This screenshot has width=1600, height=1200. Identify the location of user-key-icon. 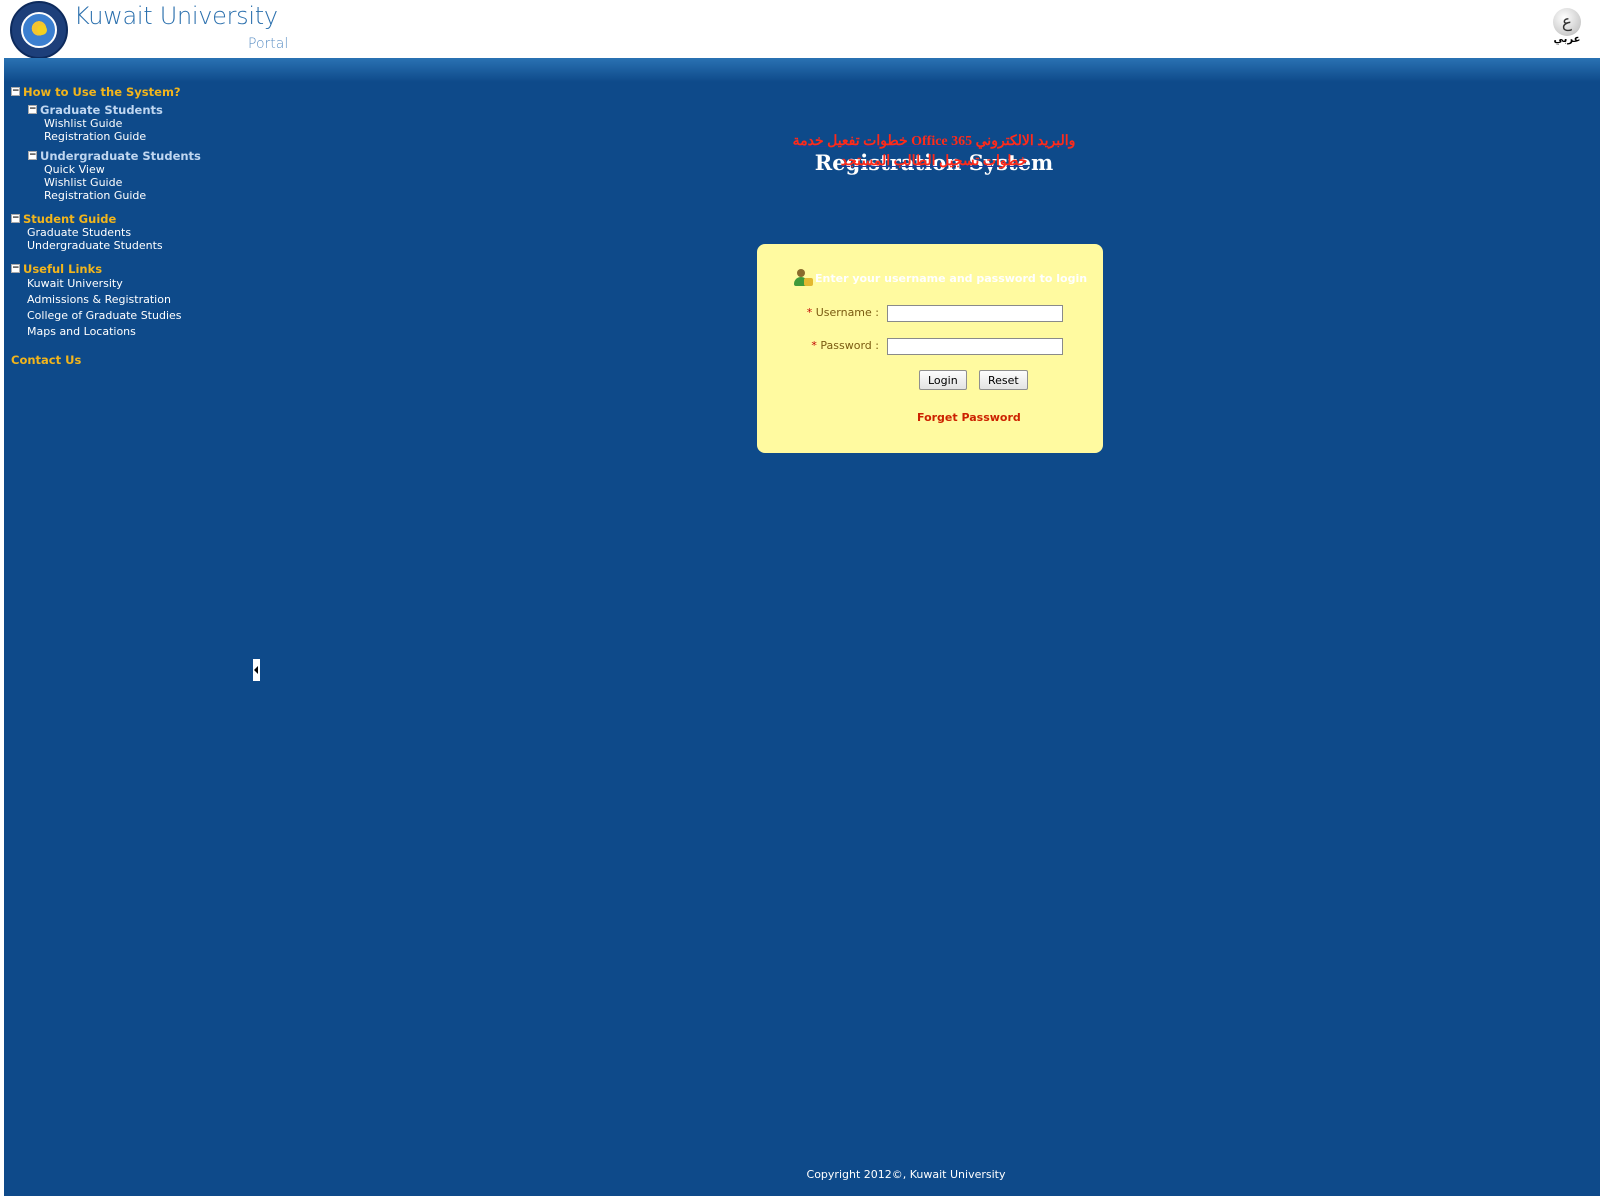
(803, 278).